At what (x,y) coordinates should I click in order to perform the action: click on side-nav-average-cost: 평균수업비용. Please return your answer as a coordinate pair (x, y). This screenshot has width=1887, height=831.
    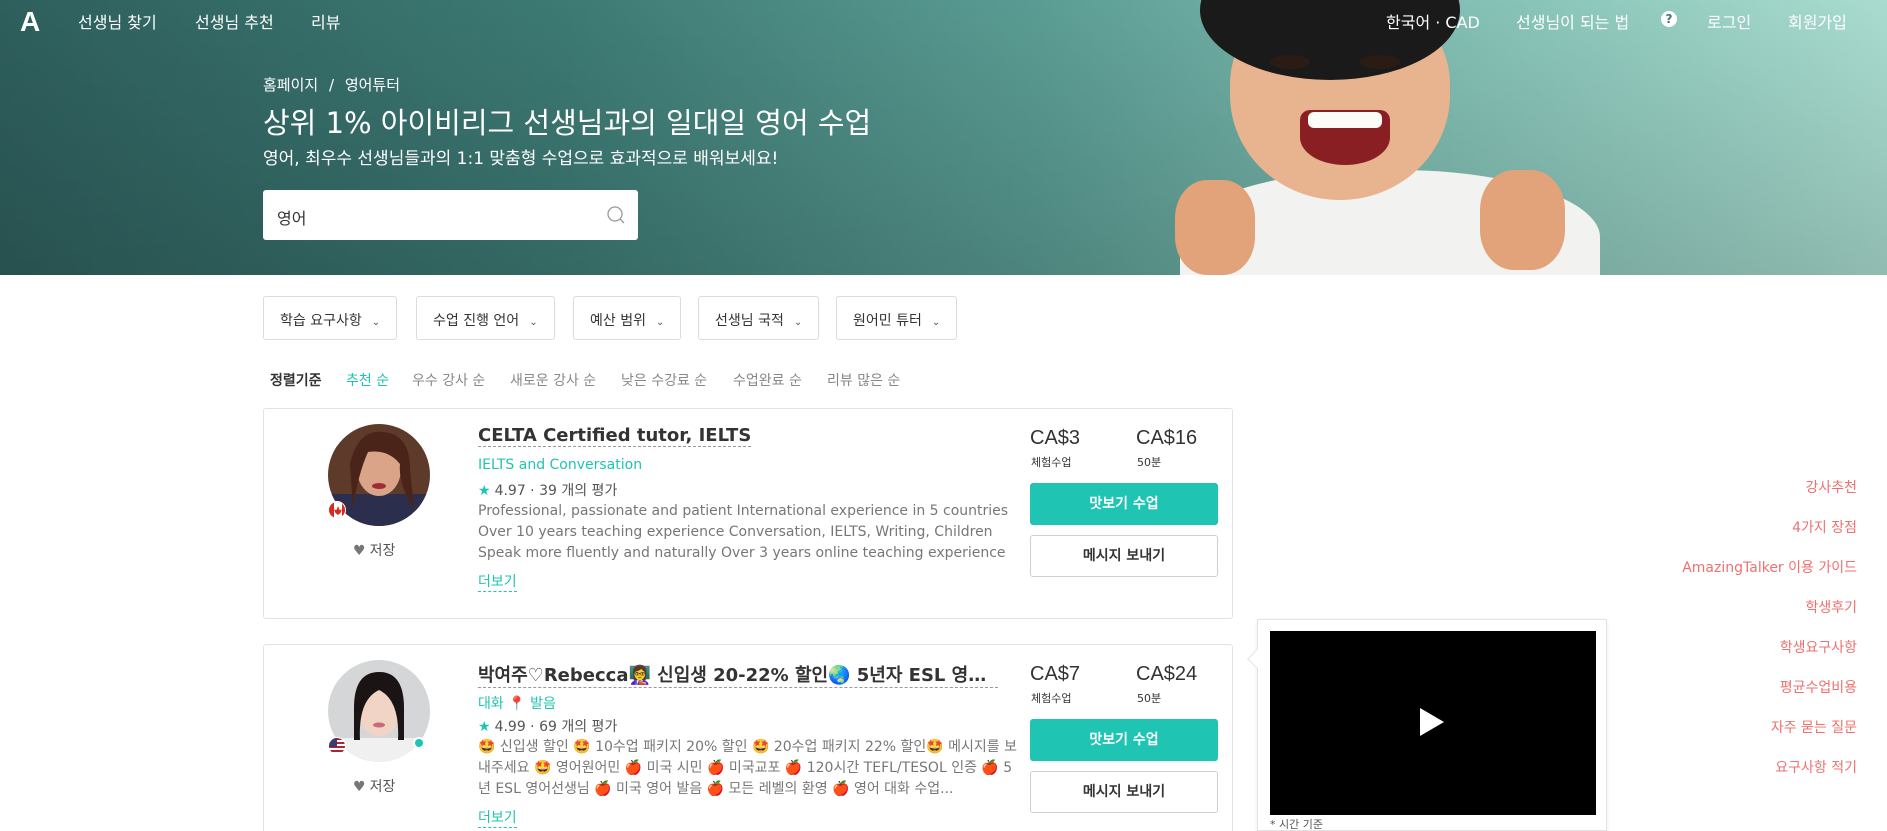
    Looking at the image, I should click on (1818, 687).